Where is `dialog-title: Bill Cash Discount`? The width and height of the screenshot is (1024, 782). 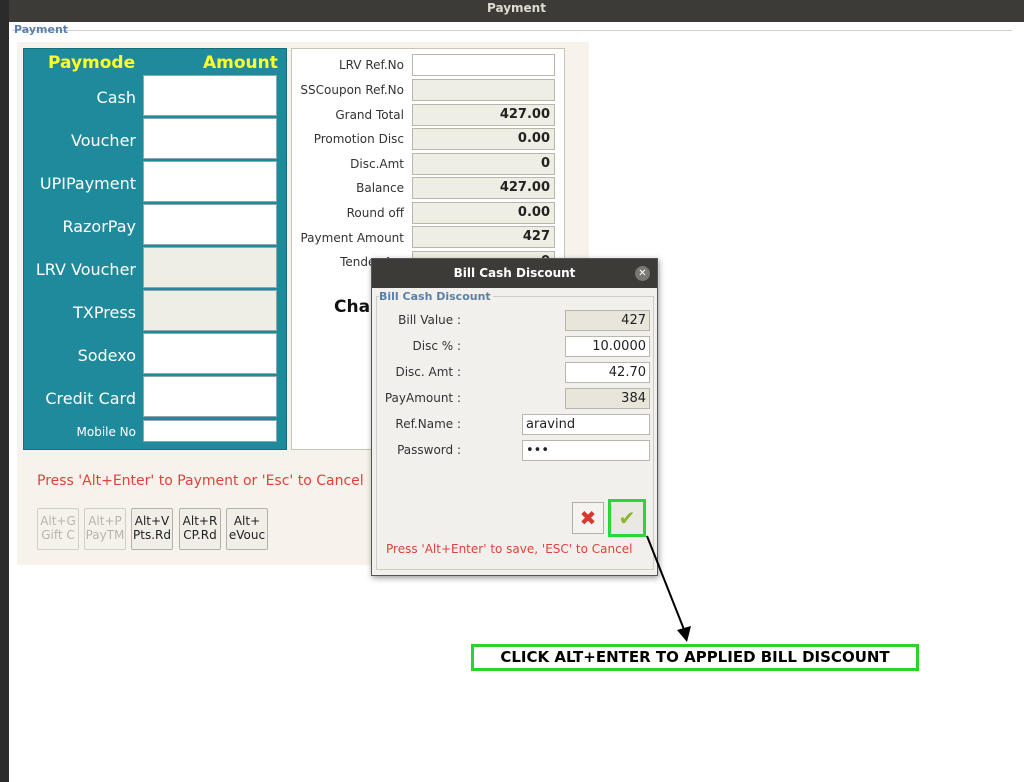 dialog-title: Bill Cash Discount is located at coordinates (514, 273).